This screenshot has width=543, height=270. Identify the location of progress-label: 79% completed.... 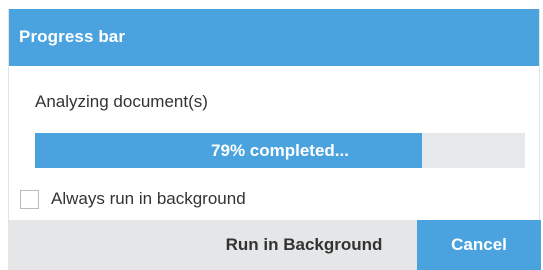
(280, 150).